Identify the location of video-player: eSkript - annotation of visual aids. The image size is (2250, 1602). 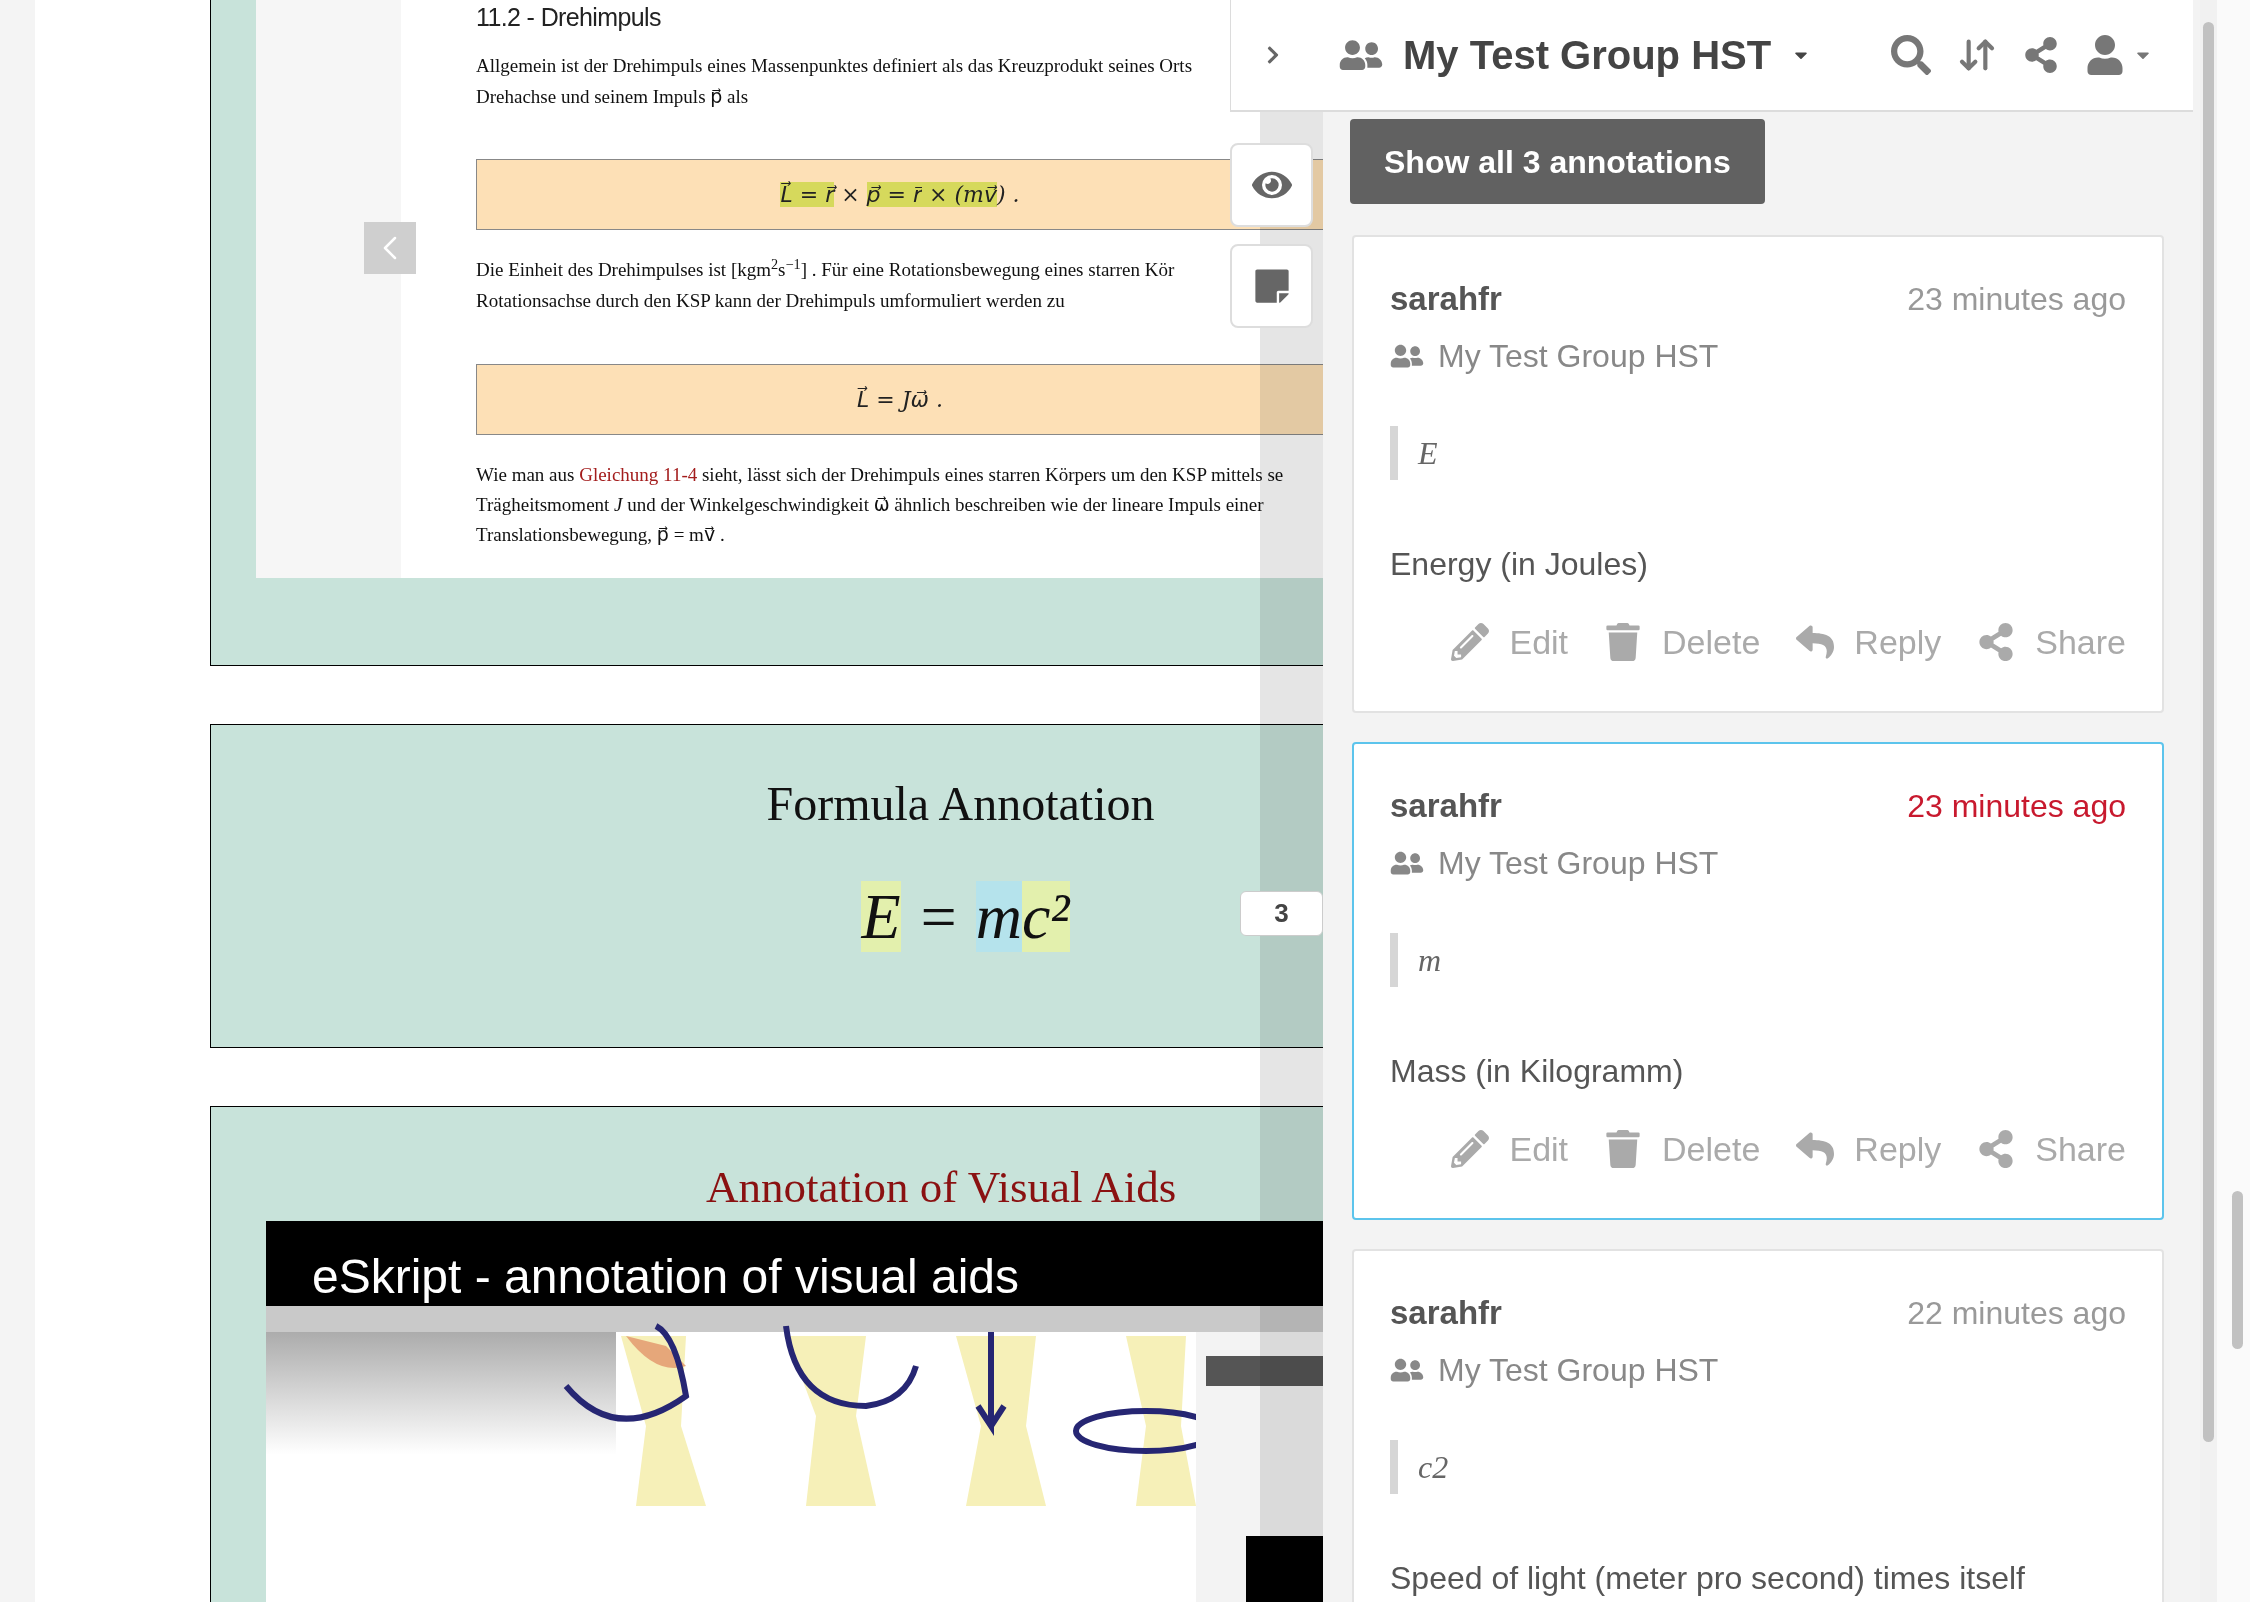
(794, 1411).